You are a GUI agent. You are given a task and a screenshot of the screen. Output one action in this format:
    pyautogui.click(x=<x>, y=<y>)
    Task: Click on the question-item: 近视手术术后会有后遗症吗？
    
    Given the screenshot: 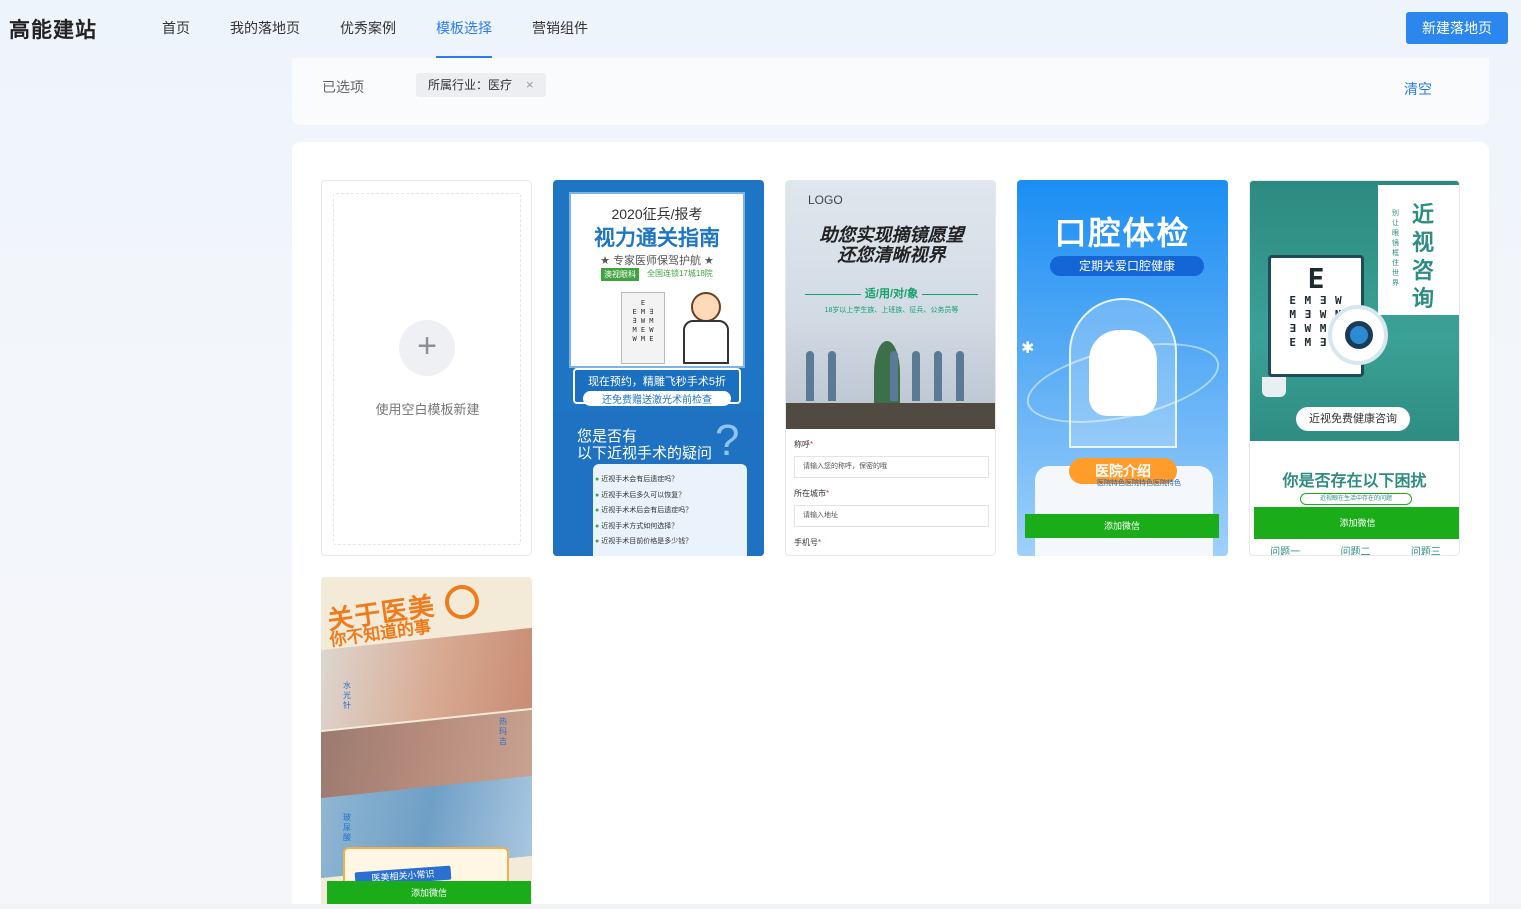 What is the action you would take?
    pyautogui.click(x=671, y=511)
    